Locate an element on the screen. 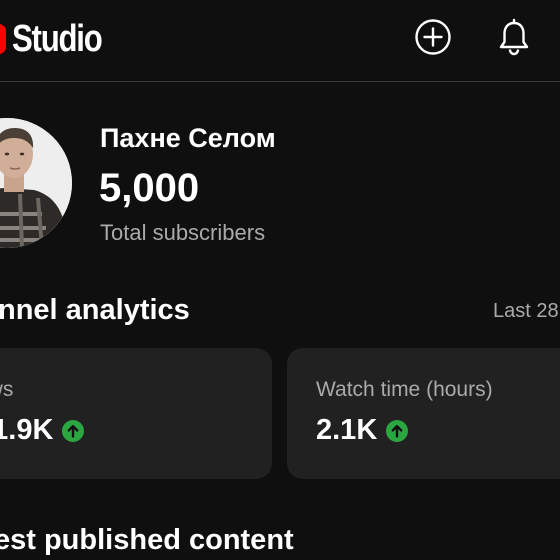 The height and width of the screenshot is (560, 560). subscriber-label: Total subscribers is located at coordinates (183, 232).